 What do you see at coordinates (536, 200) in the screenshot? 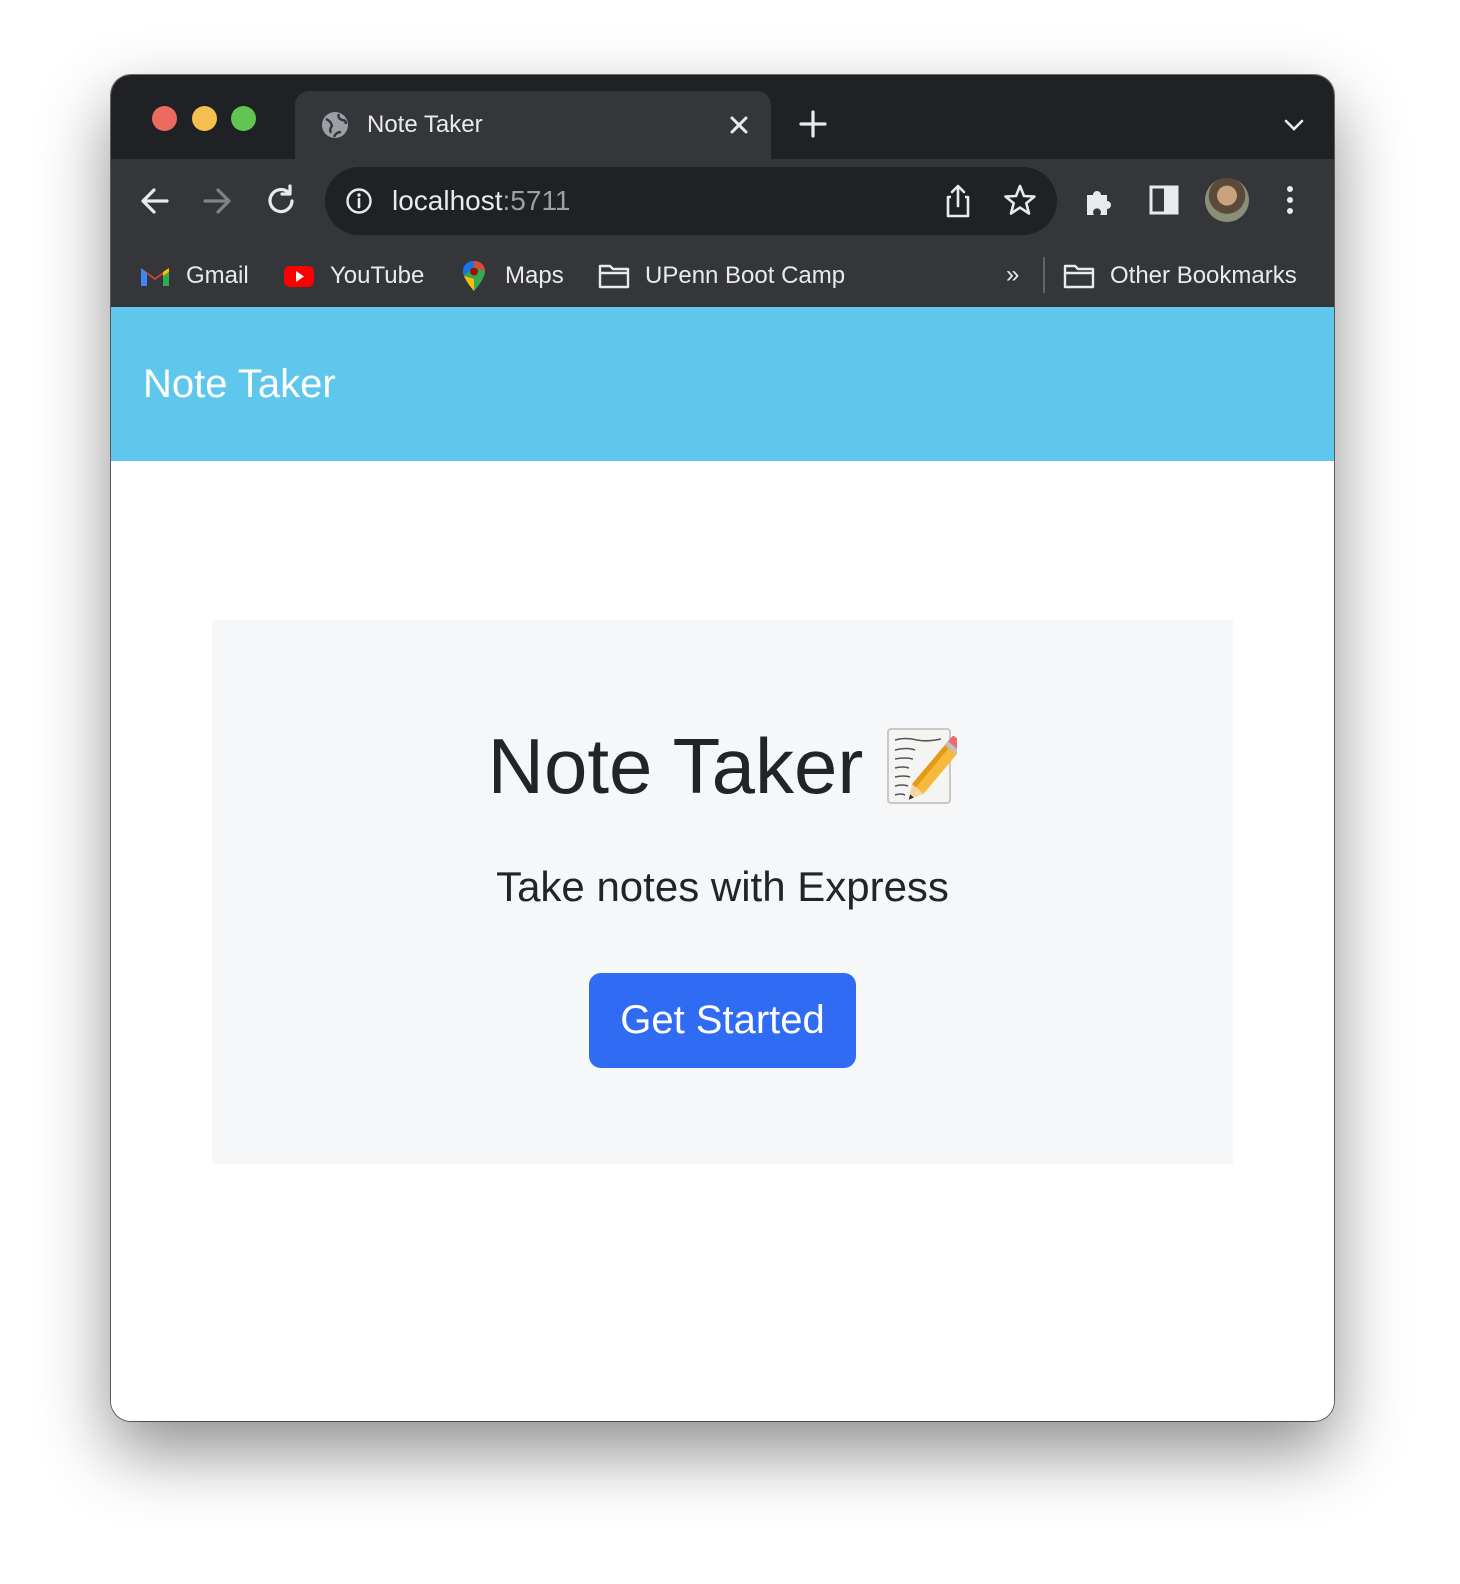
I see `url-port: :5711` at bounding box center [536, 200].